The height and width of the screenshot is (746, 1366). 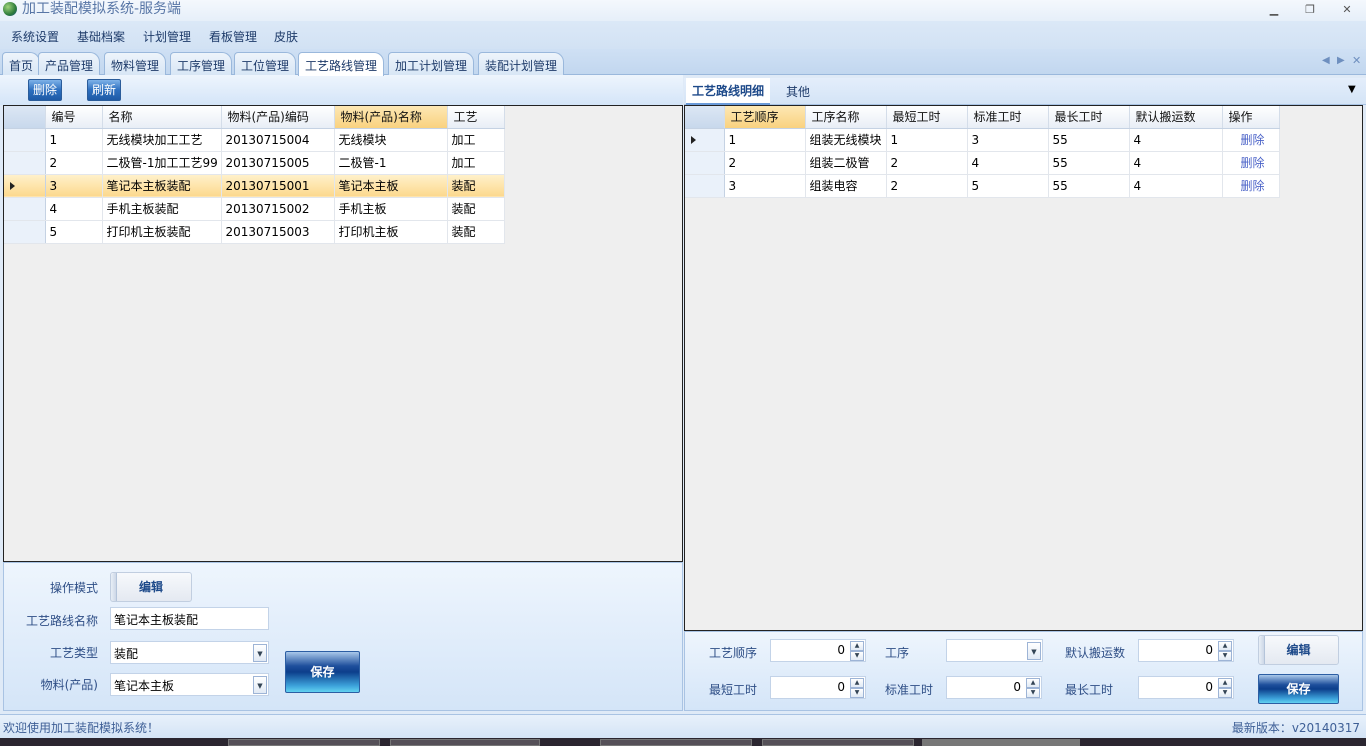 What do you see at coordinates (431, 63) in the screenshot?
I see `tab-processing-plan: 加工计划管理` at bounding box center [431, 63].